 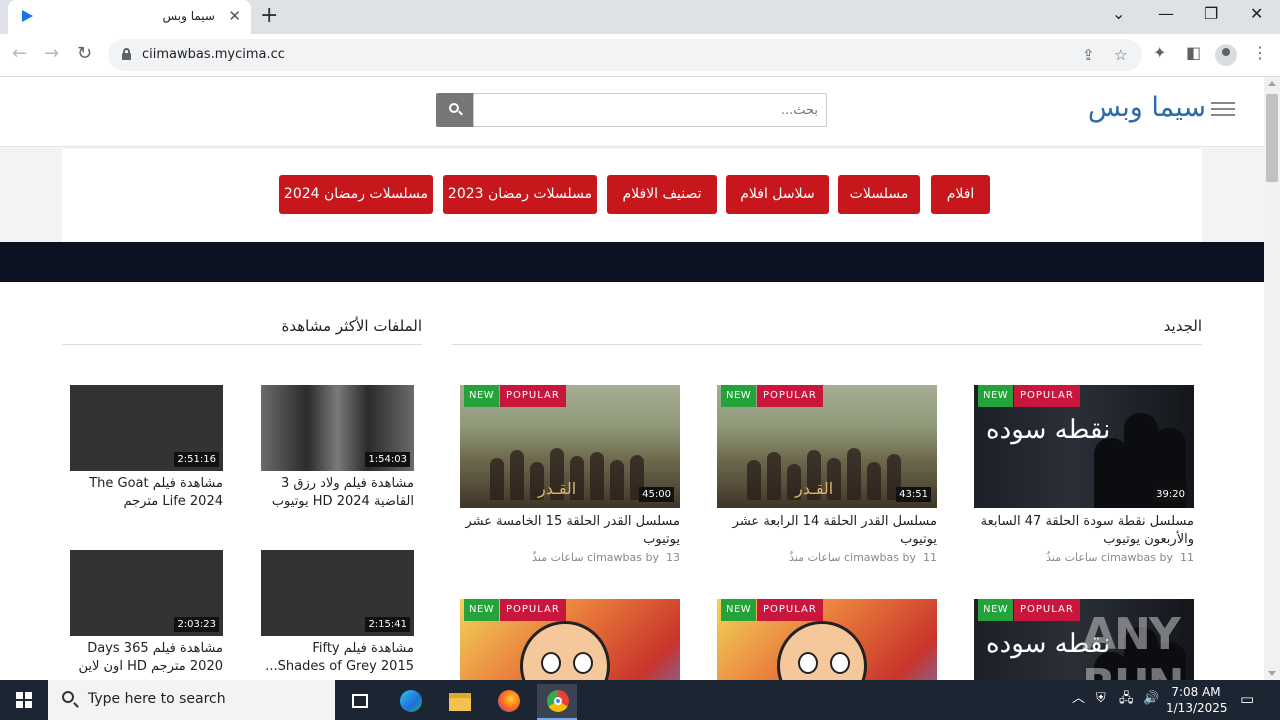 What do you see at coordinates (356, 194) in the screenshot?
I see `menu-item-ramadan-2024: مسلسلات رمضان 2024` at bounding box center [356, 194].